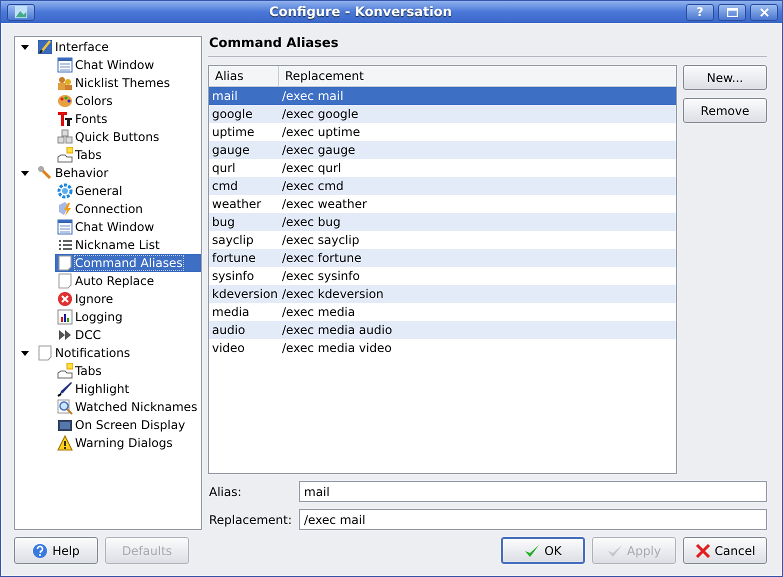 The height and width of the screenshot is (577, 783). Describe the element at coordinates (65, 335) in the screenshot. I see `fast-forward-icon` at that location.